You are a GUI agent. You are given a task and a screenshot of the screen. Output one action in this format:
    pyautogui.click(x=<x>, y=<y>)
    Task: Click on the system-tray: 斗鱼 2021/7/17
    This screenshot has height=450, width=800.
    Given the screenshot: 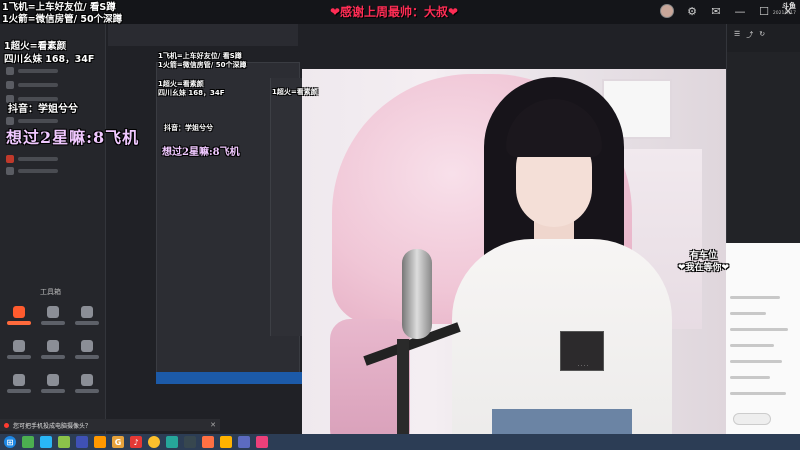 What is the action you would take?
    pyautogui.click(x=784, y=8)
    